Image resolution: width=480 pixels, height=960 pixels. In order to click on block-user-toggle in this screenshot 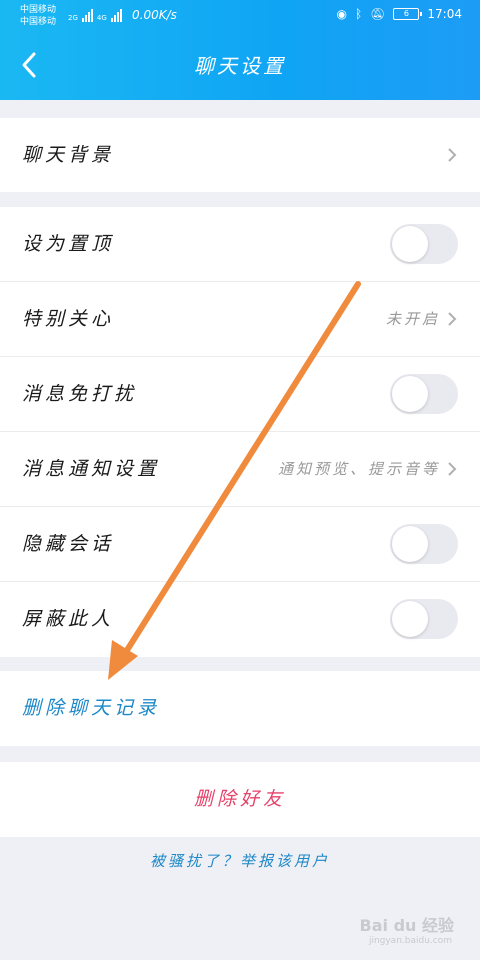, I will do `click(424, 619)`.